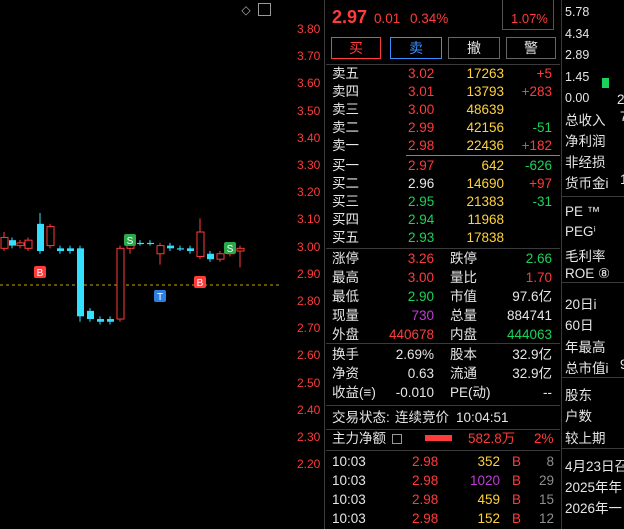 The width and height of the screenshot is (624, 529). Describe the element at coordinates (345, 373) in the screenshot. I see `stat-label: 净资` at that location.